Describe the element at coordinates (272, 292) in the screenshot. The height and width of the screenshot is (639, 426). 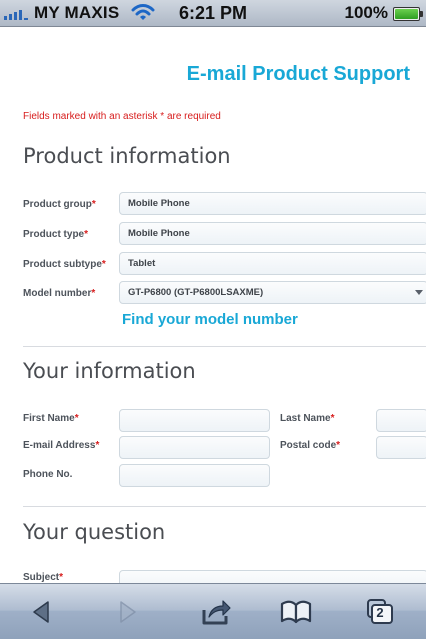
I see `model-number-select: GT-P6800 (GT-P6800LSAXME)` at that location.